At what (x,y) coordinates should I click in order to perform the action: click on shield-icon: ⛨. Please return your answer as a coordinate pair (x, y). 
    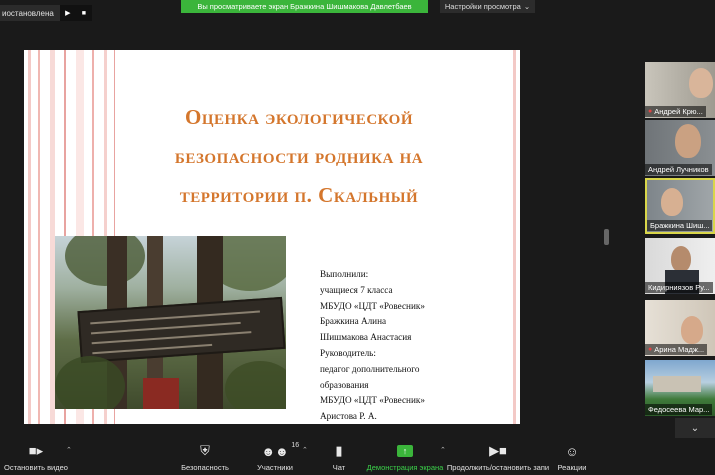
    Looking at the image, I should click on (205, 450).